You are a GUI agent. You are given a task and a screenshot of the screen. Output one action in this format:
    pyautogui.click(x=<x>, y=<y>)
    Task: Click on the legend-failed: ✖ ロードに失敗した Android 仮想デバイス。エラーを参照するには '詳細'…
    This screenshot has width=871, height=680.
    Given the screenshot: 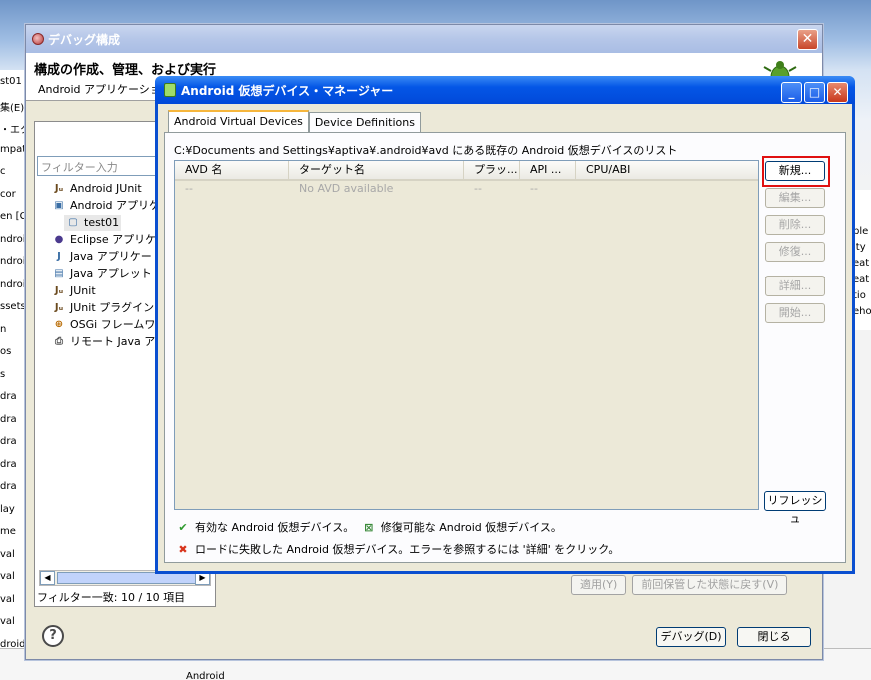 What is the action you would take?
    pyautogui.click(x=397, y=549)
    